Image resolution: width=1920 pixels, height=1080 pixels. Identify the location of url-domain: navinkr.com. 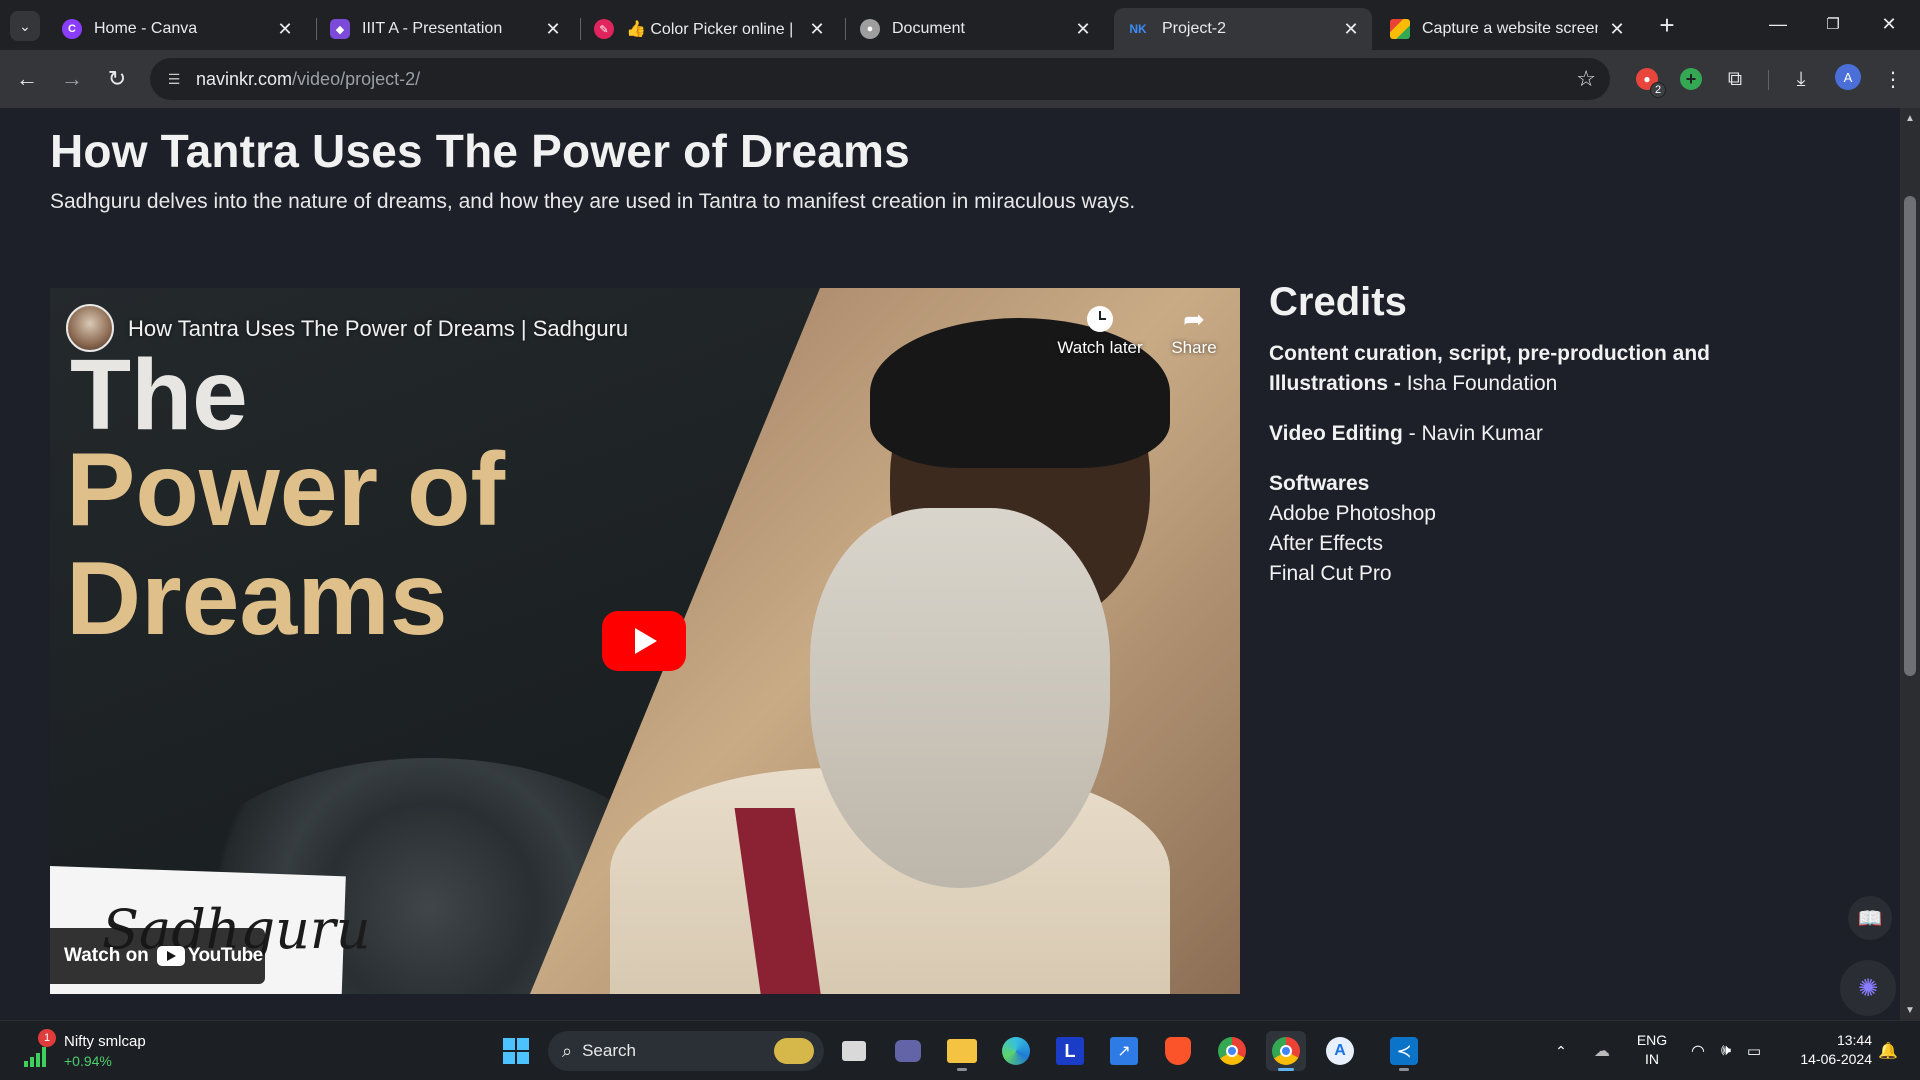
(244, 79).